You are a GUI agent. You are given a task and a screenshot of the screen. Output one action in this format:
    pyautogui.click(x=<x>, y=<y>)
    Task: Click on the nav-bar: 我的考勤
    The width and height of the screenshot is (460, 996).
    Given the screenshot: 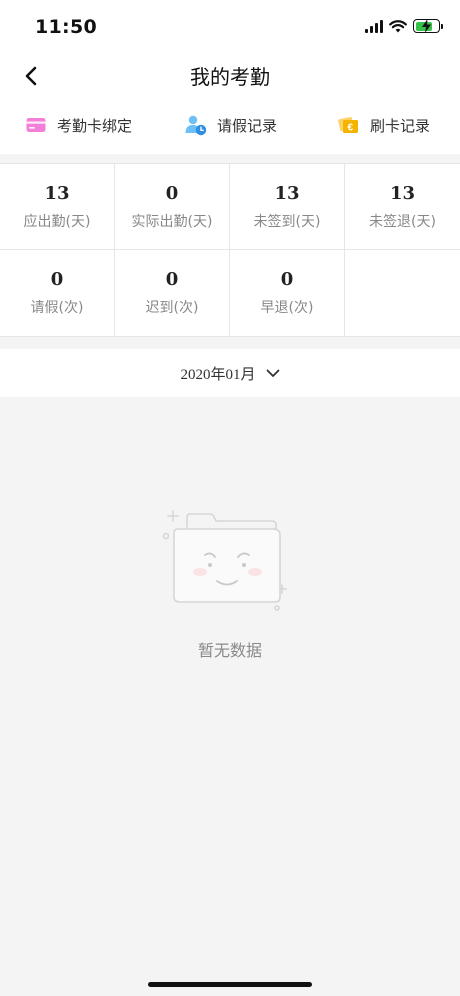 What is the action you would take?
    pyautogui.click(x=230, y=76)
    